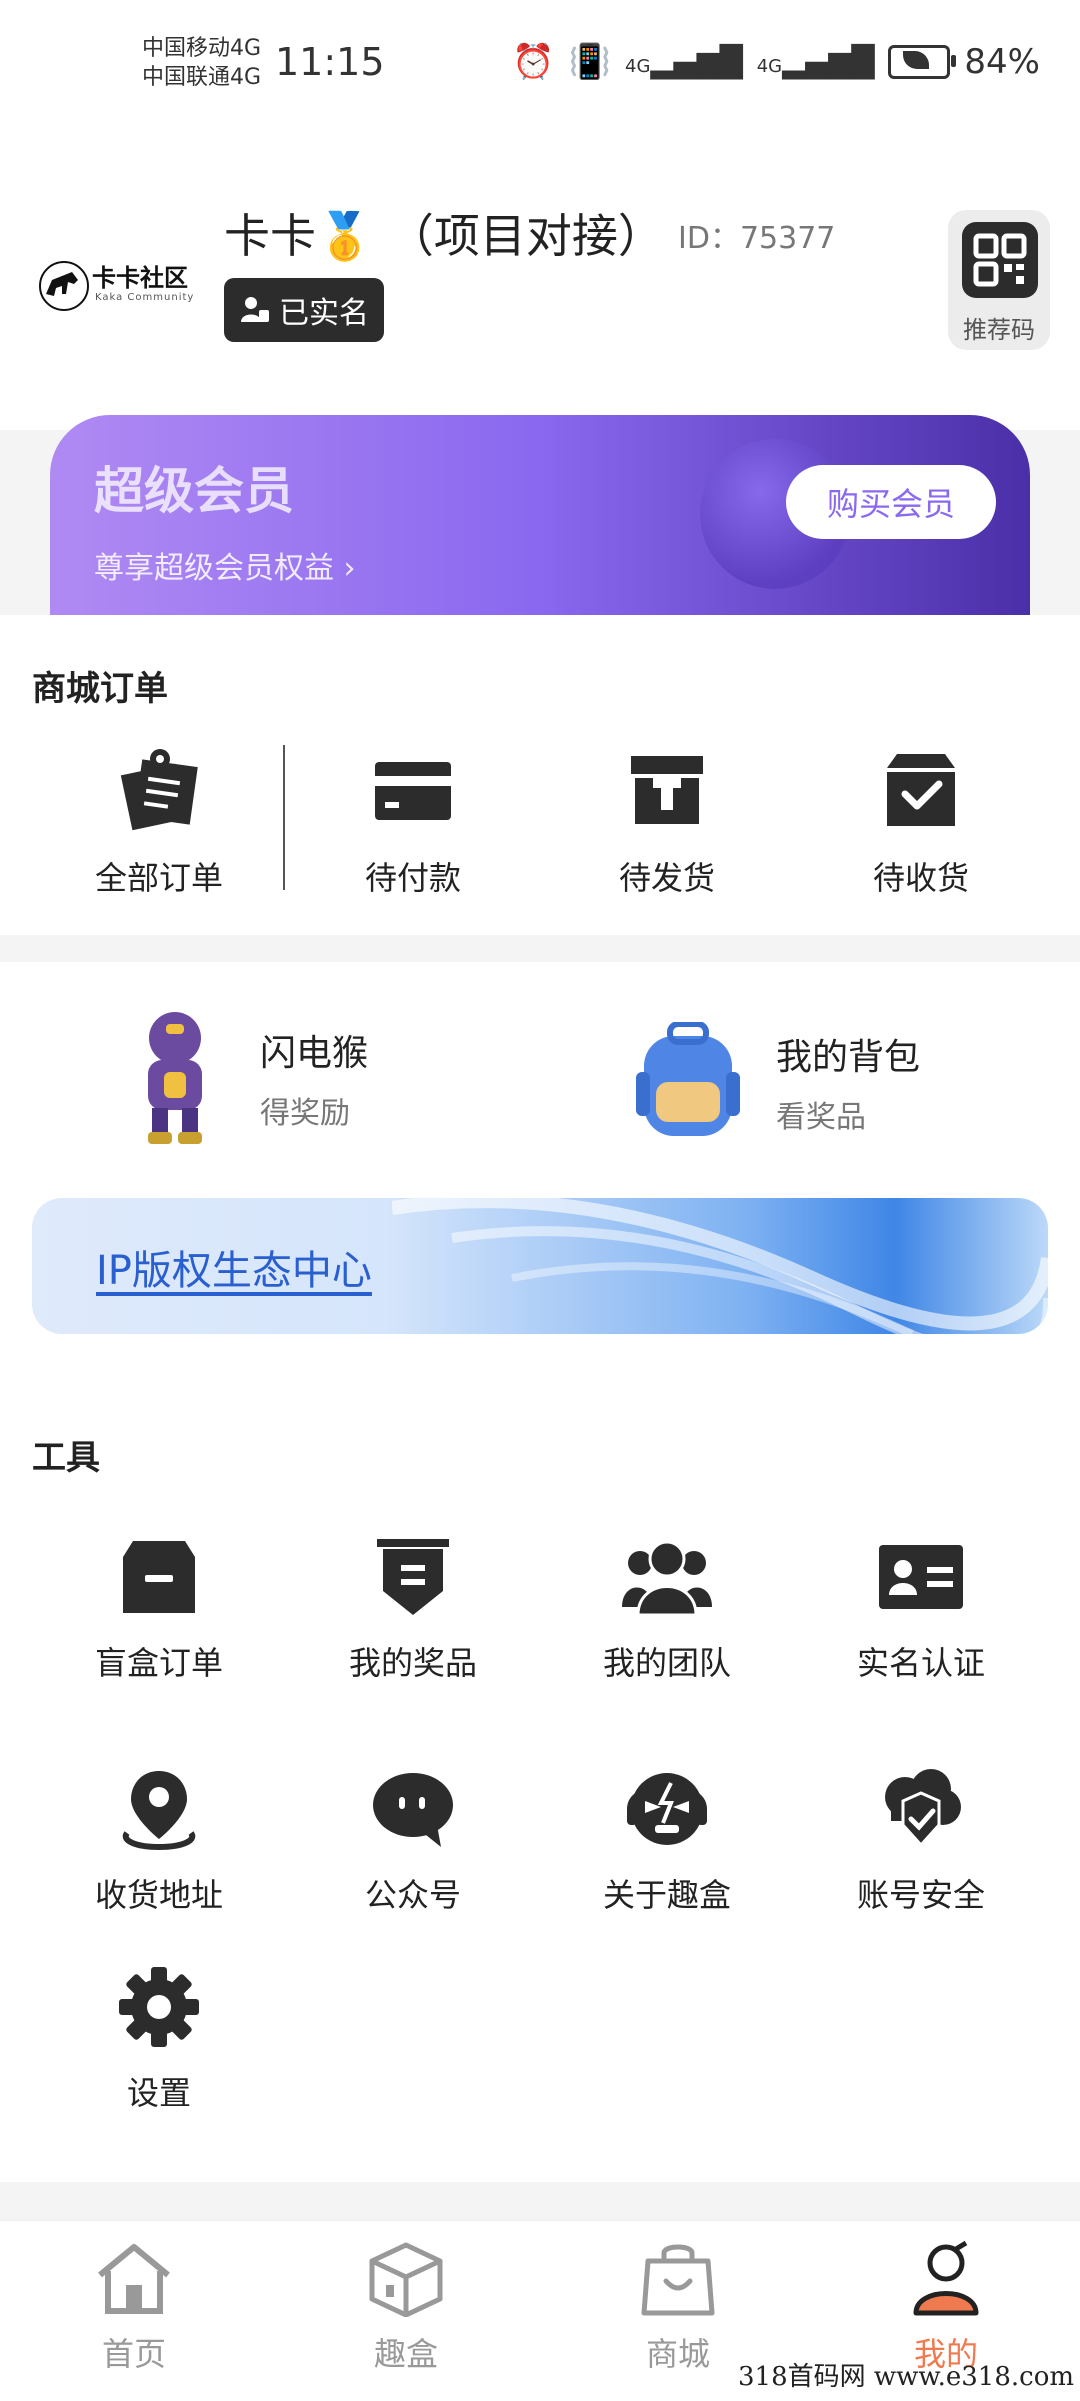  I want to click on tool-label: 收货地址, so click(158, 1895).